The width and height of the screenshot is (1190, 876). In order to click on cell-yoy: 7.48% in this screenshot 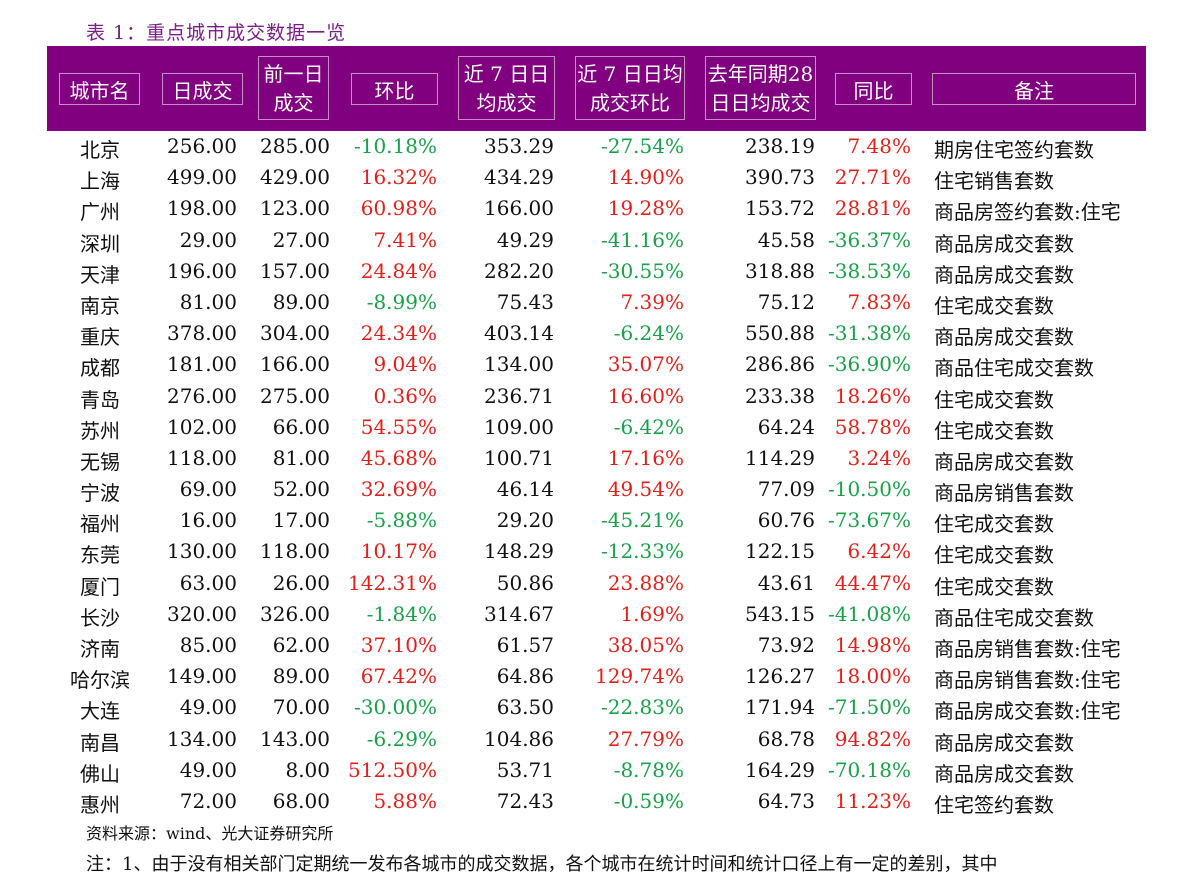, I will do `click(879, 146)`.